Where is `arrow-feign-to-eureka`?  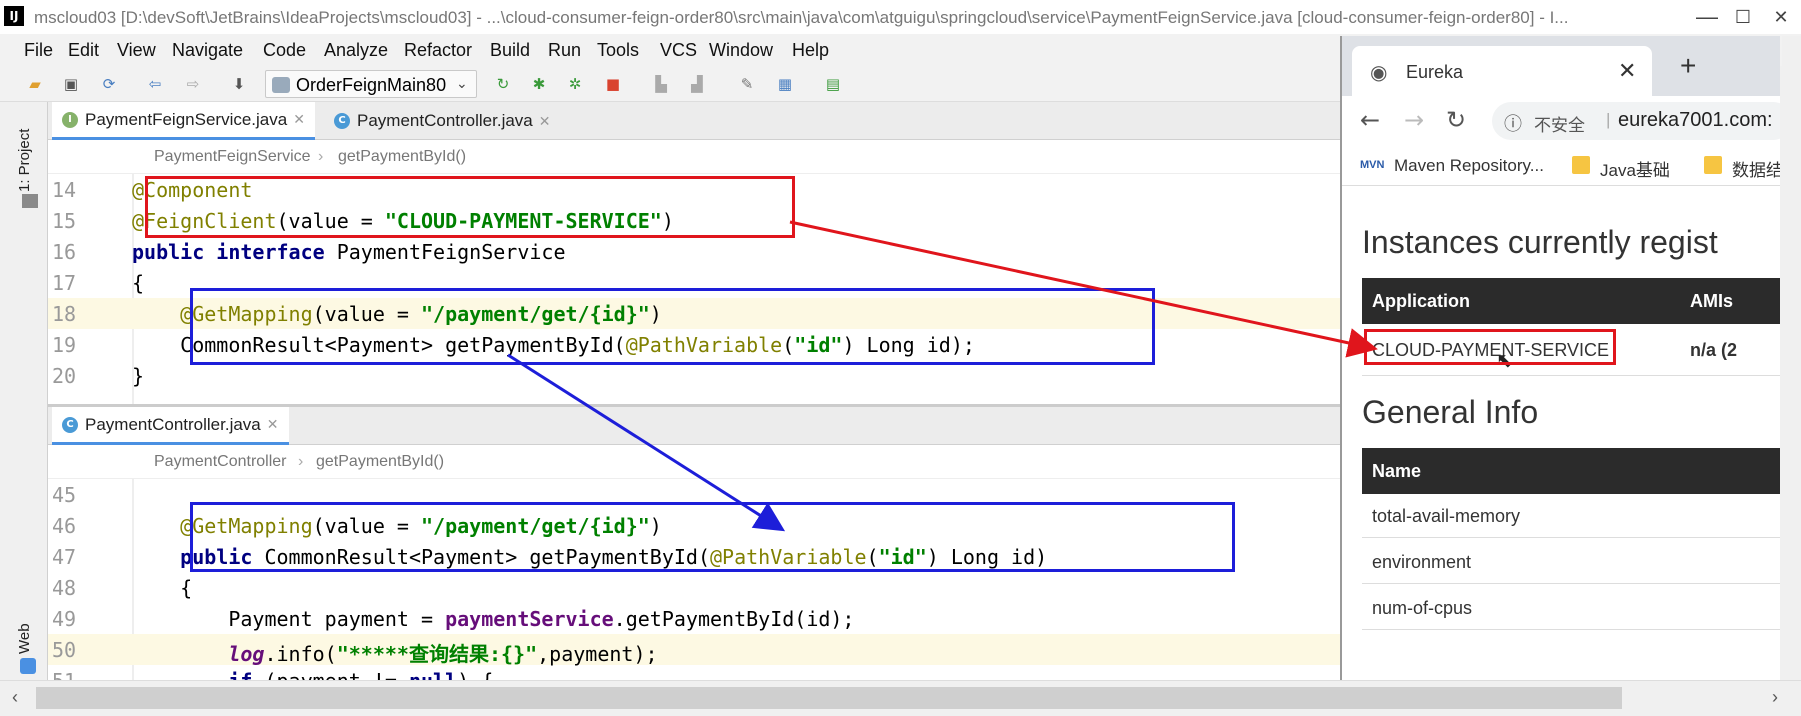 arrow-feign-to-eureka is located at coordinates (1083, 289).